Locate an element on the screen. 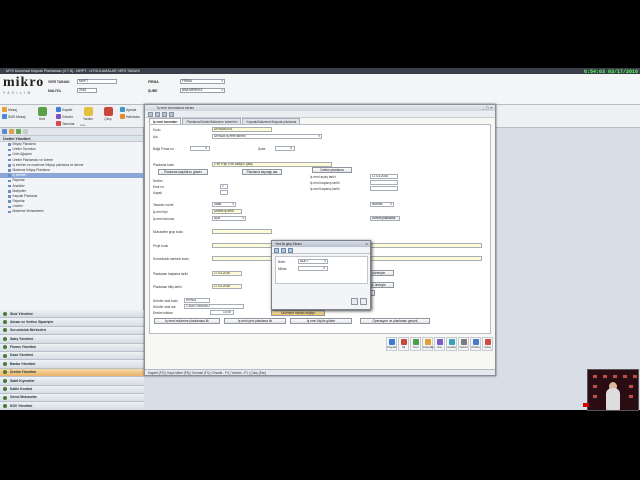  unit-select: ADET is located at coordinates (313, 261).